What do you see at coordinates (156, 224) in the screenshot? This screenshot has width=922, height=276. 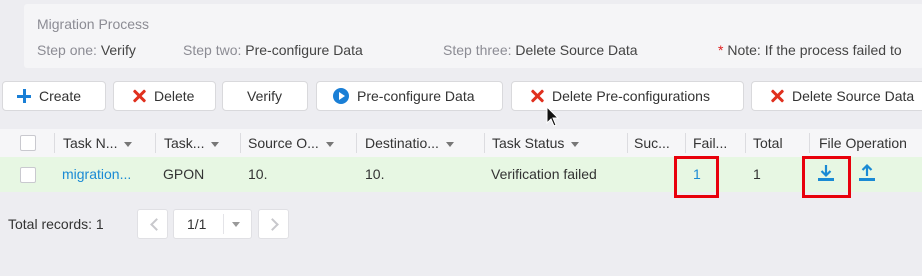 I see `chevron-left-icon` at bounding box center [156, 224].